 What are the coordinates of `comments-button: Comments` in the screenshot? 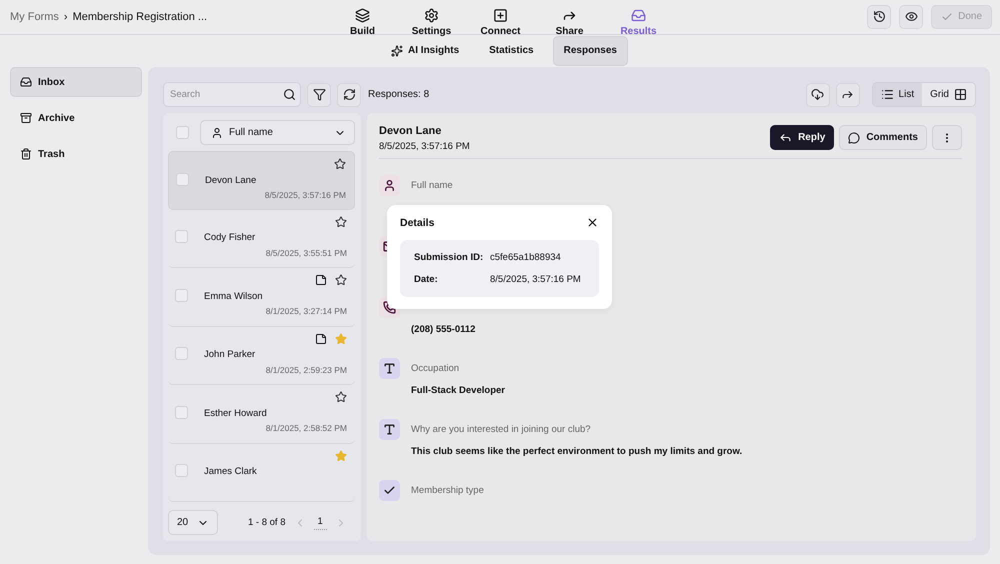 It's located at (883, 137).